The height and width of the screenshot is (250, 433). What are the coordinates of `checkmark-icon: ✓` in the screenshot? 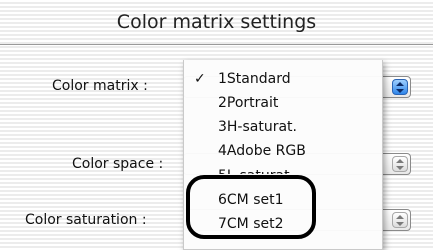 It's located at (200, 79).